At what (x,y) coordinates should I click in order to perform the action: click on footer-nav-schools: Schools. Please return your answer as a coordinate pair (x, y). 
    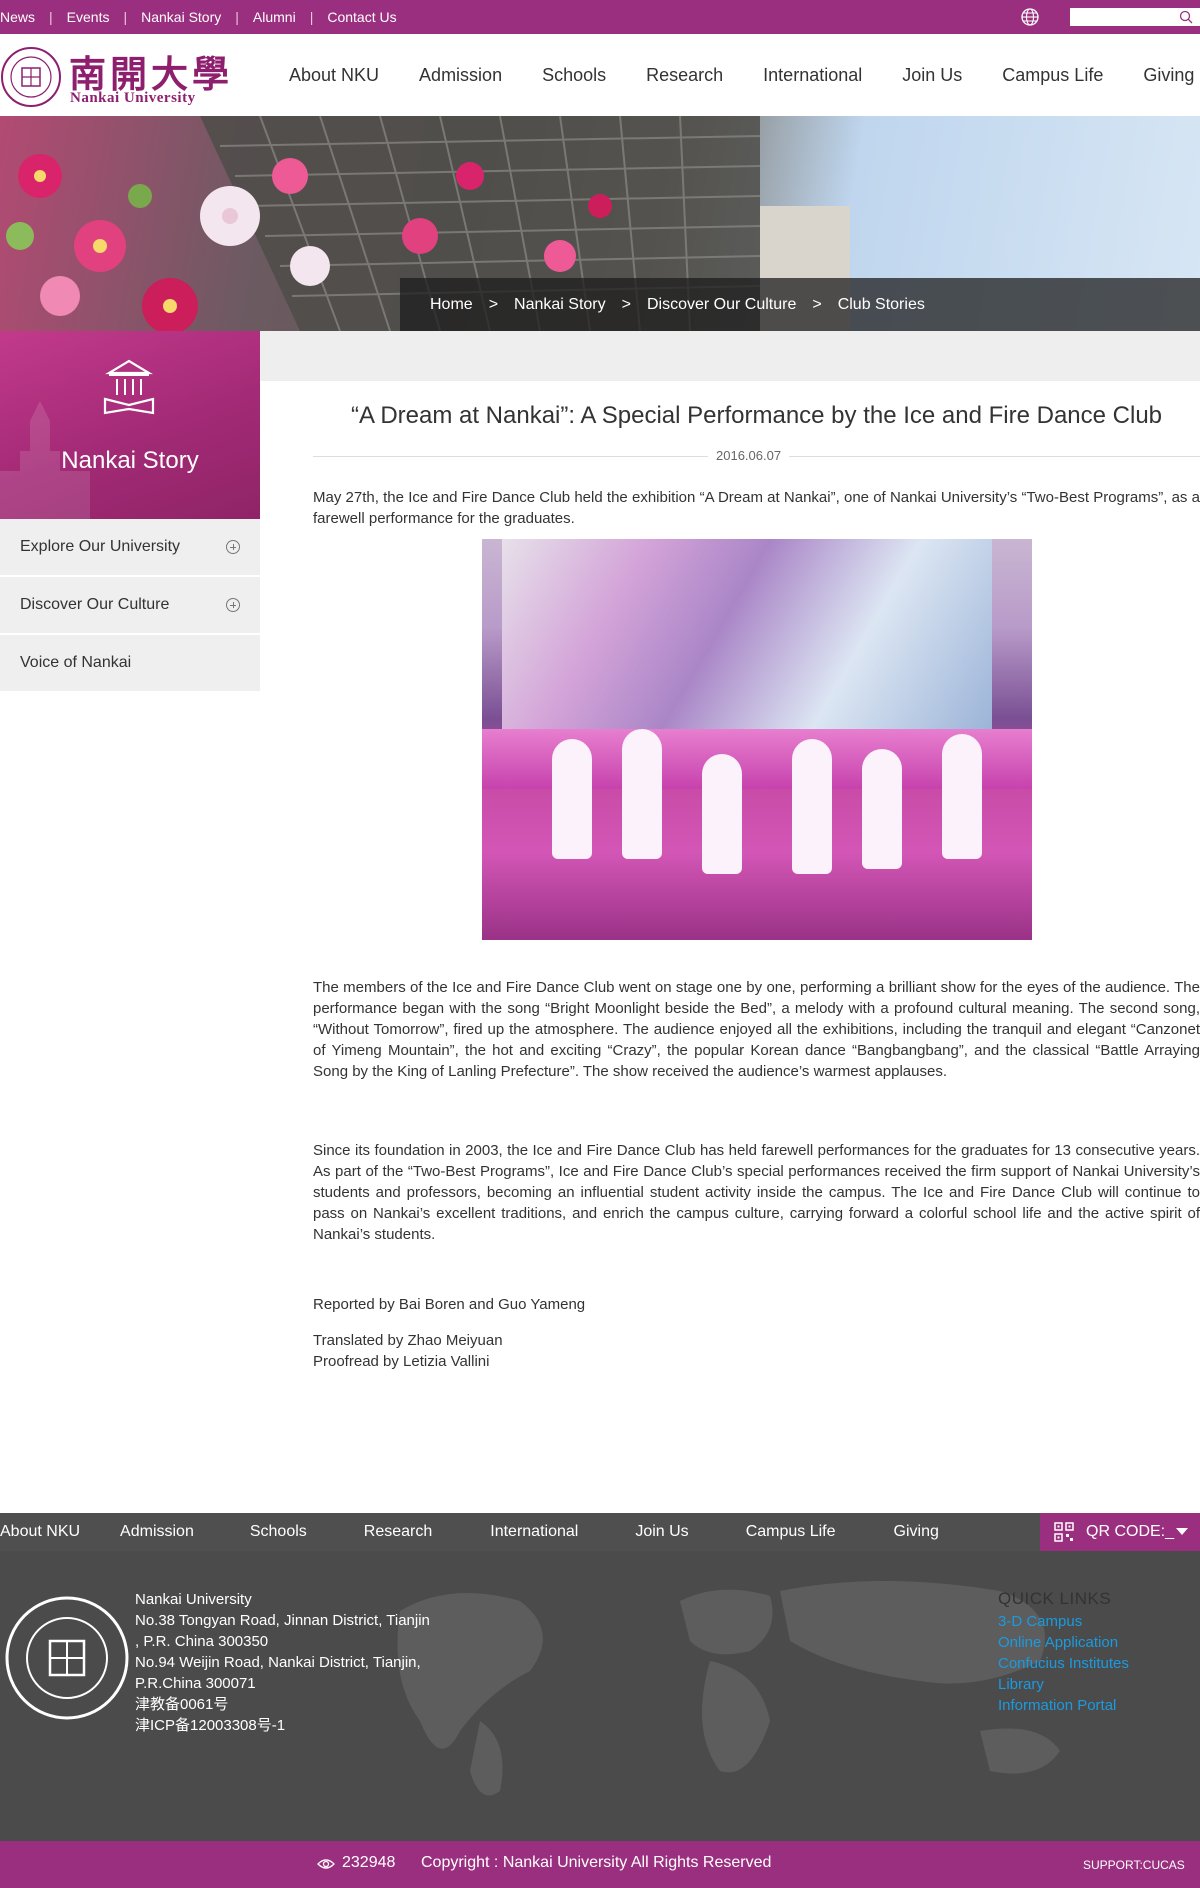
    Looking at the image, I should click on (278, 1532).